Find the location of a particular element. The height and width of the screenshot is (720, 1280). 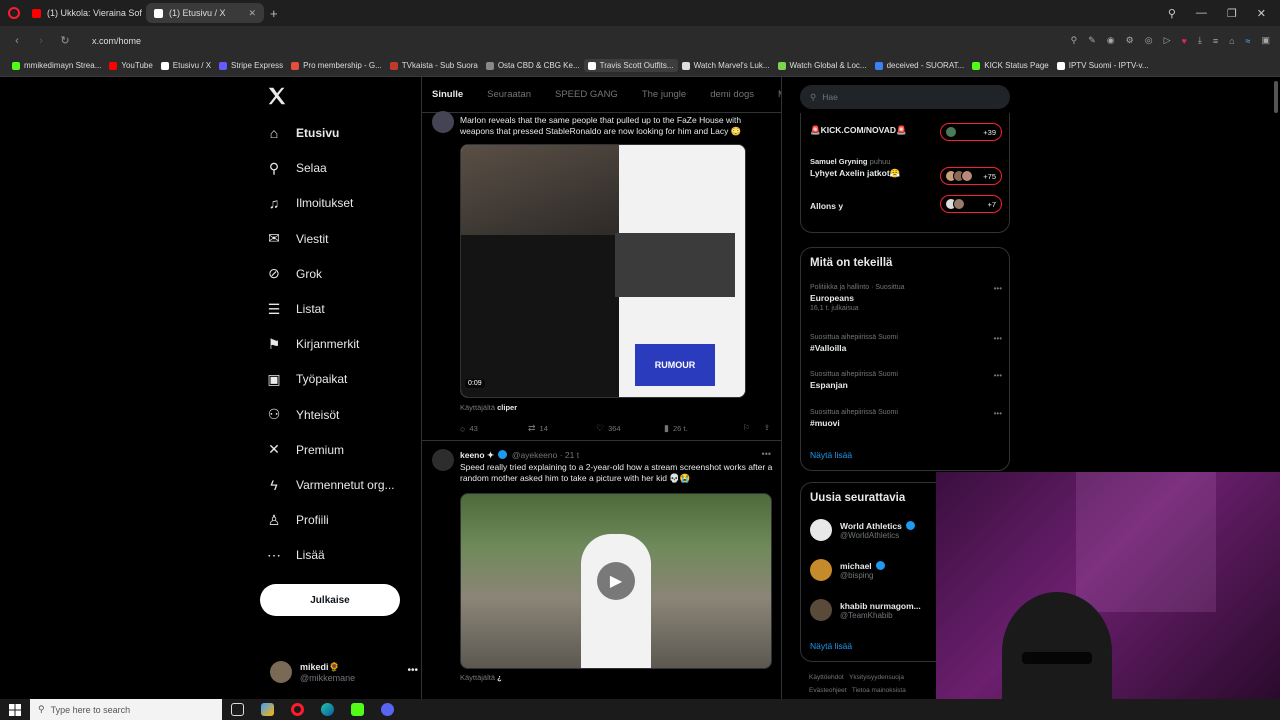

search-icon: ⚲ is located at coordinates (1074, 40).